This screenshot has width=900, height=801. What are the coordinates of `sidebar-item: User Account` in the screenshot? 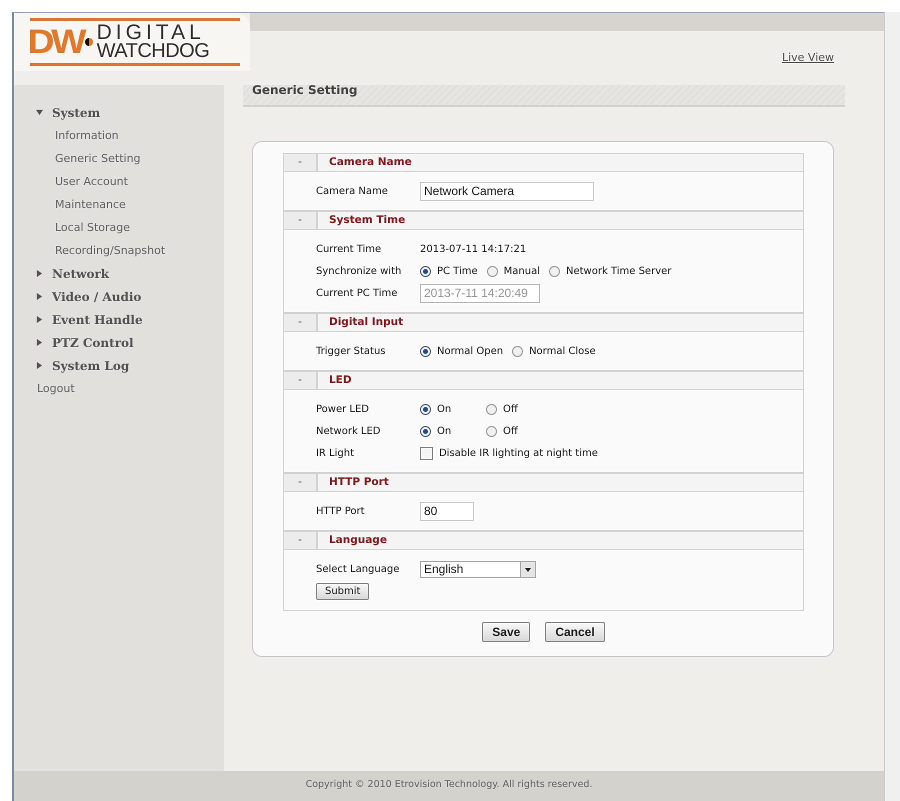 It's located at (119, 181).